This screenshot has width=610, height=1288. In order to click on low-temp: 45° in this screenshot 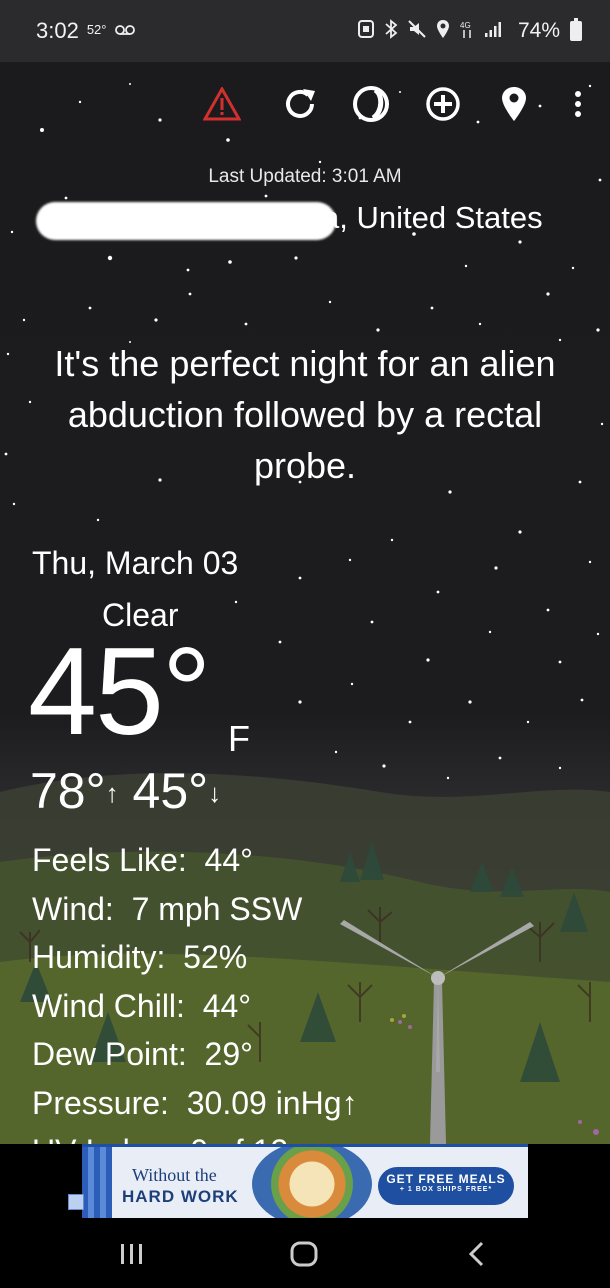, I will do `click(170, 791)`.